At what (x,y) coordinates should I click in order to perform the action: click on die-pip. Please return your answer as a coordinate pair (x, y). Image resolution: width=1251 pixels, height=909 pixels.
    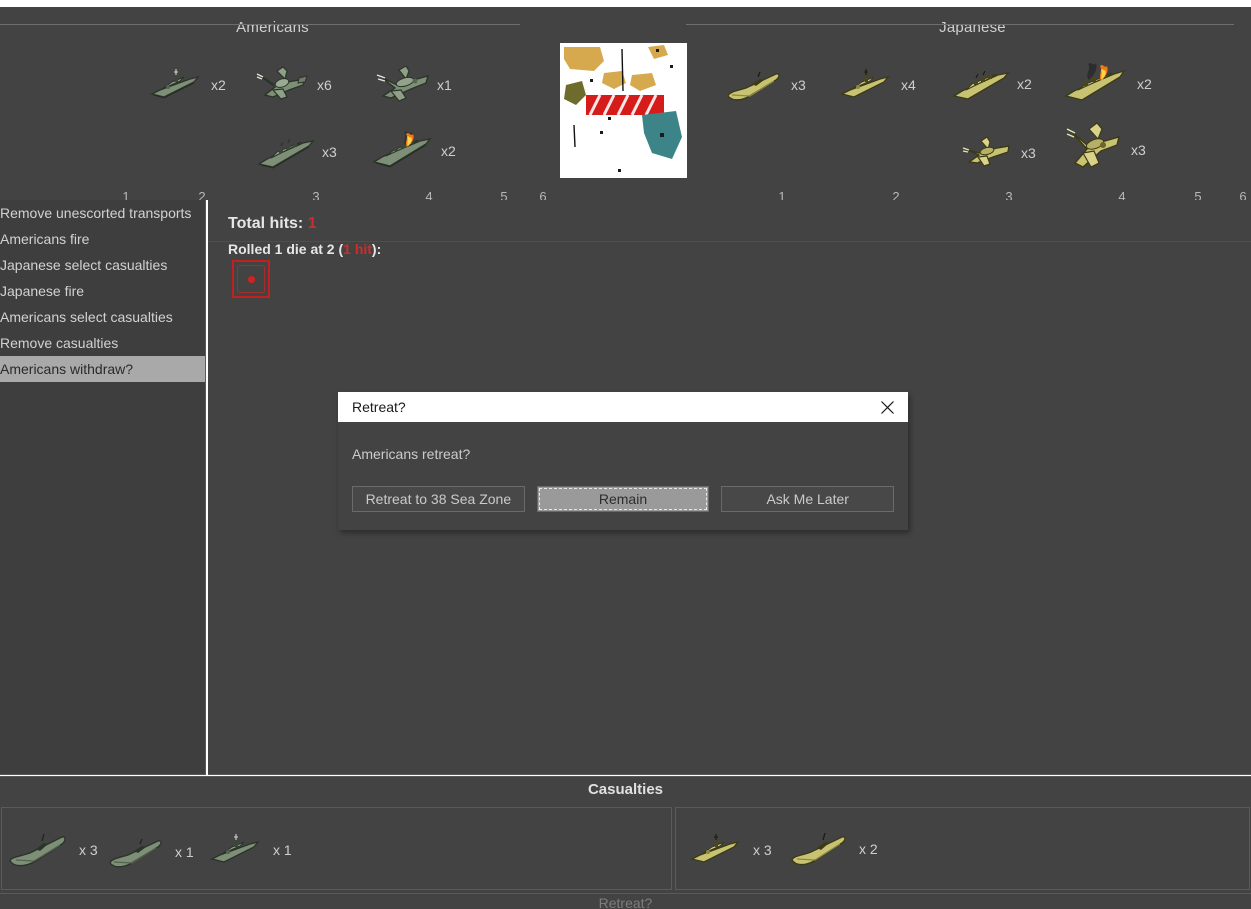
    Looking at the image, I should click on (251, 279).